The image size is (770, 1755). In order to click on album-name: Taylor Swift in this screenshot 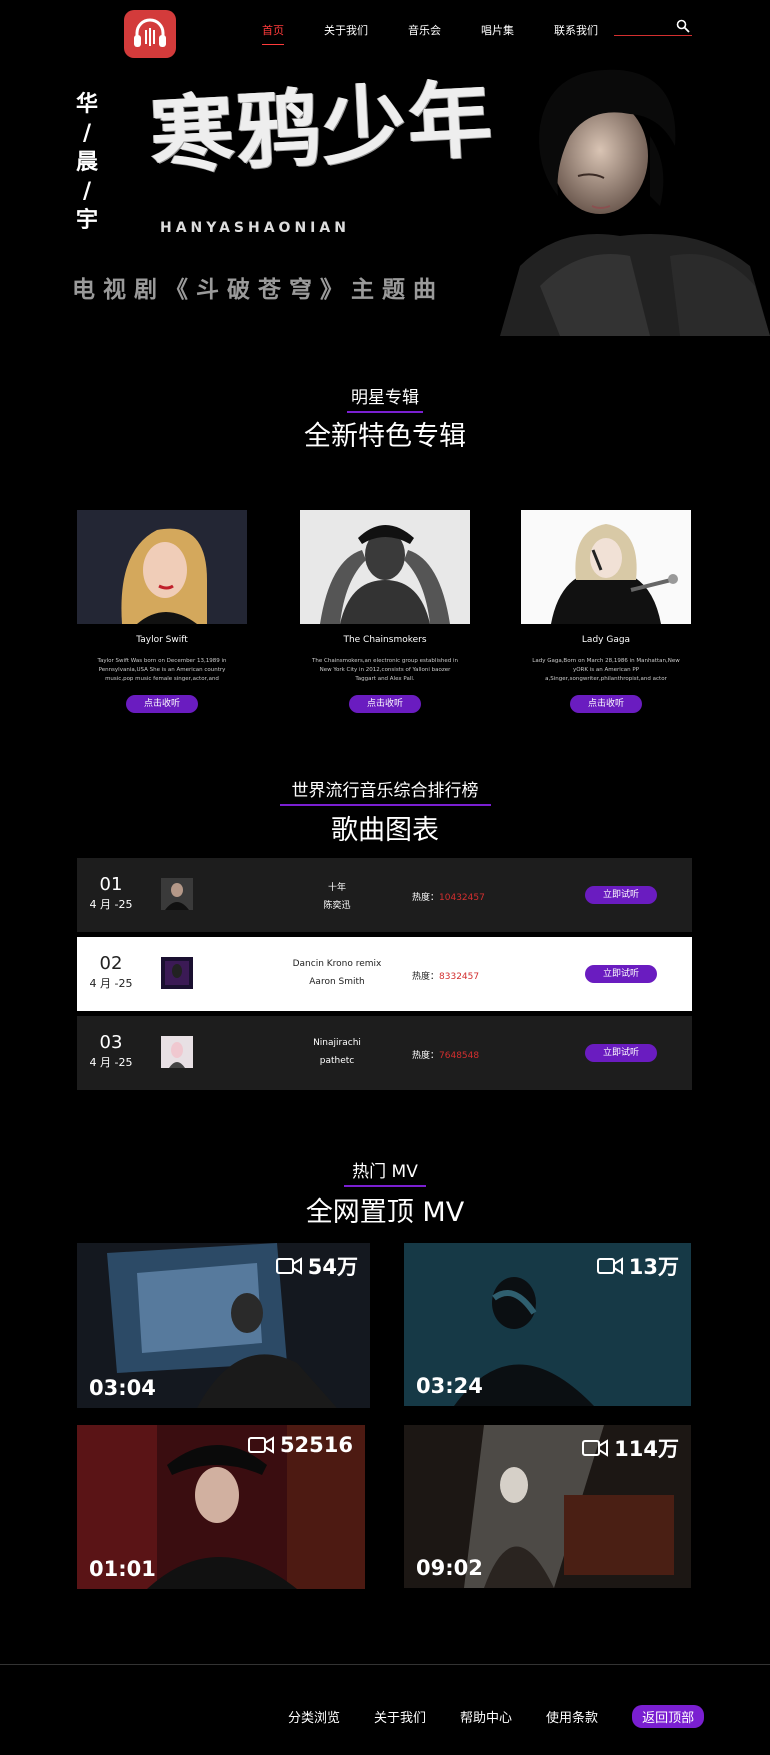, I will do `click(162, 640)`.